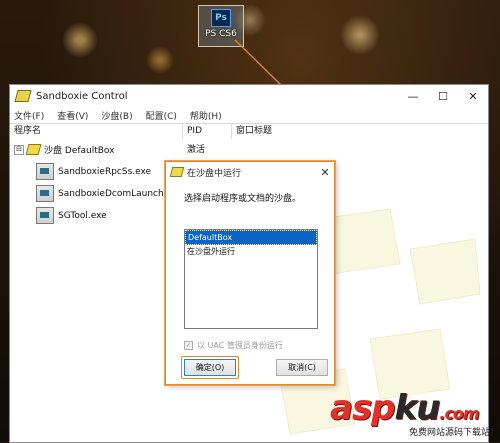 The width and height of the screenshot is (500, 443). Describe the element at coordinates (240, 345) in the screenshot. I see `admin-checkbox-label: 以 UAC 管理员身份运行` at that location.